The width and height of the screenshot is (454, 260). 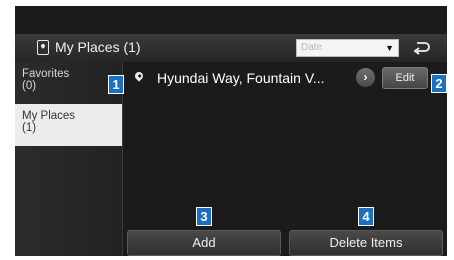 I want to click on back-arrow-icon, so click(x=421, y=48).